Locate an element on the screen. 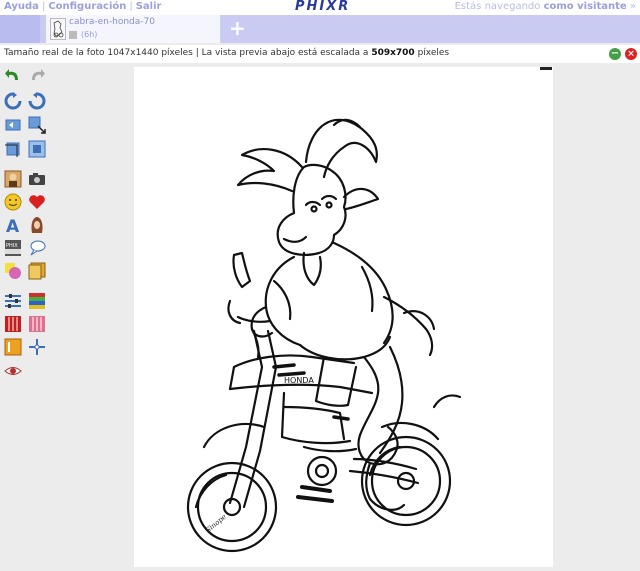  app-logo: PHIXR is located at coordinates (322, 7).